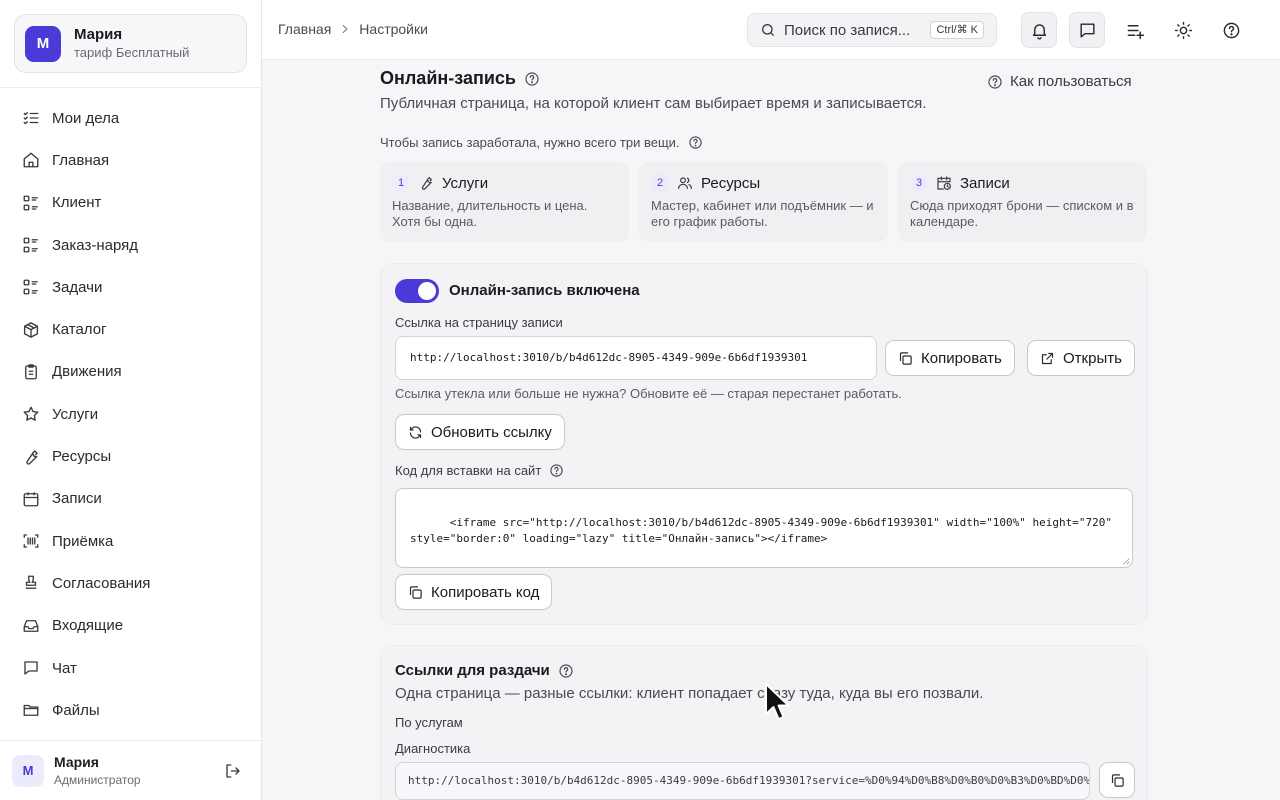 This screenshot has height=800, width=1280. What do you see at coordinates (1183, 30) in the screenshot?
I see `theme-toggle-button` at bounding box center [1183, 30].